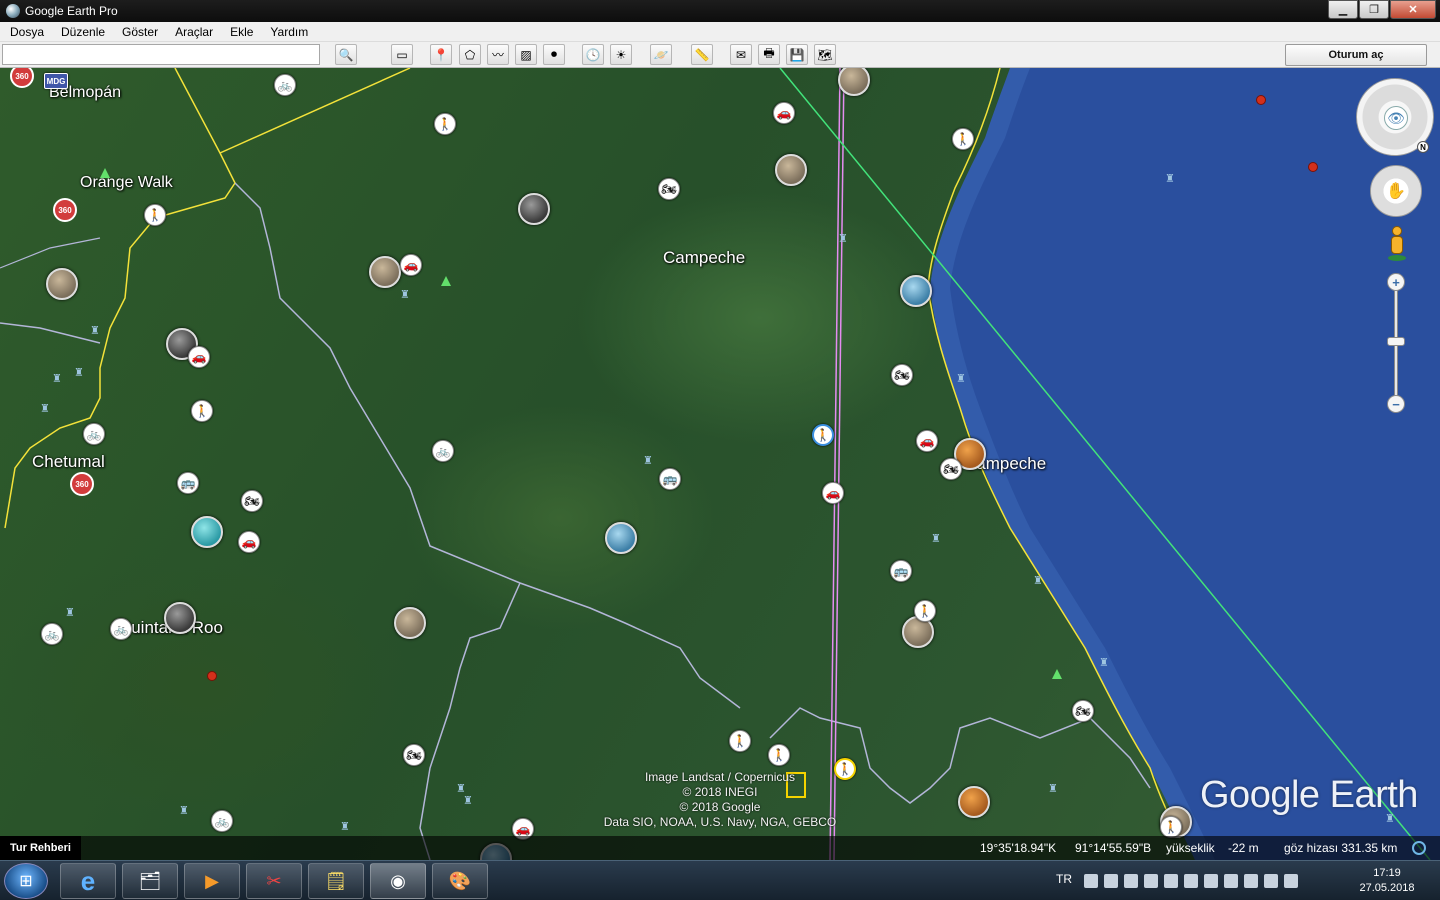  I want to click on add-placemark-button: 📍, so click(441, 54).